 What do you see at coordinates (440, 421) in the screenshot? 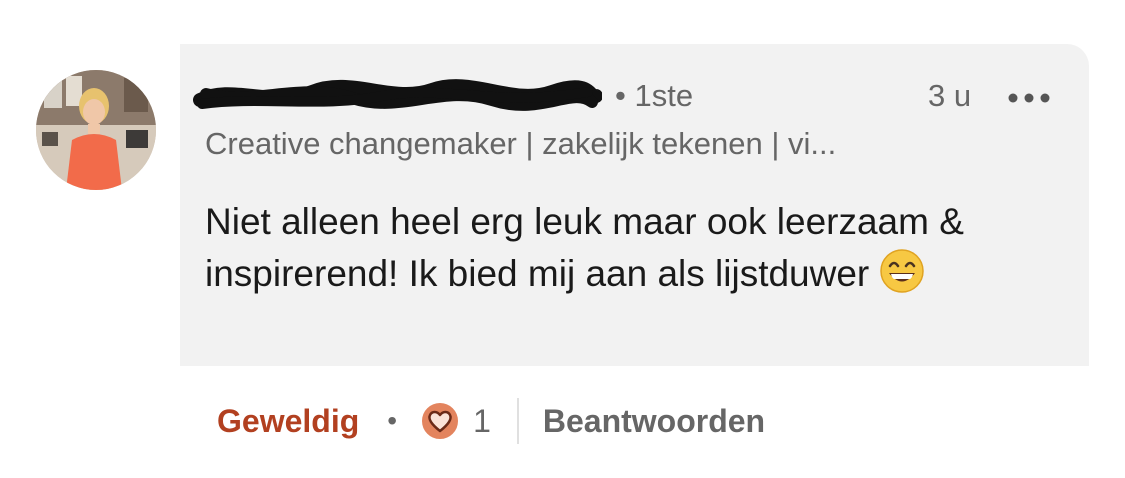
I see `heart-love-icon` at bounding box center [440, 421].